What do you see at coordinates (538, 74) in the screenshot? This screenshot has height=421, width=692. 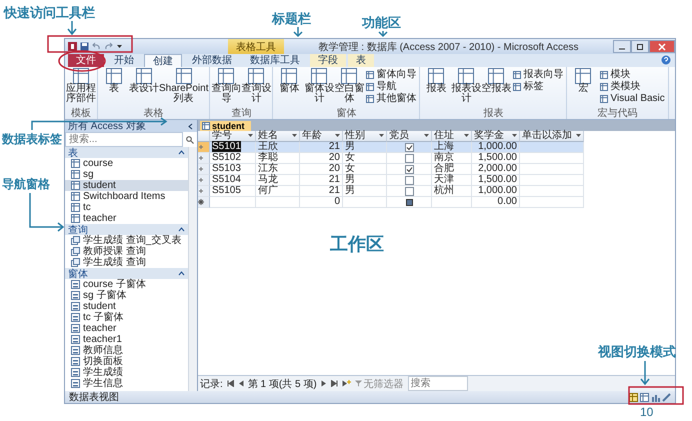 I see `ribbon-button: 报表向导` at bounding box center [538, 74].